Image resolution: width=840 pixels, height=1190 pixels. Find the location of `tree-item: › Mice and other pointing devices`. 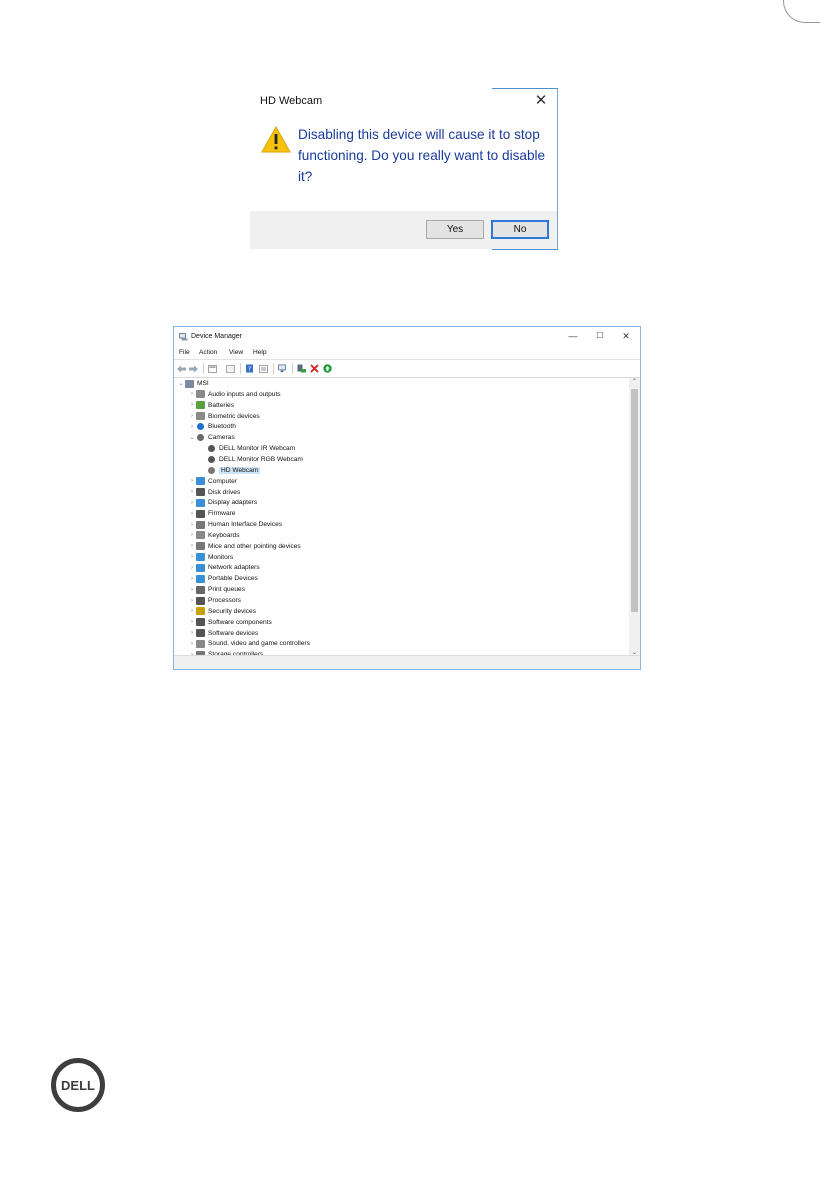

tree-item: › Mice and other pointing devices is located at coordinates (244, 546).